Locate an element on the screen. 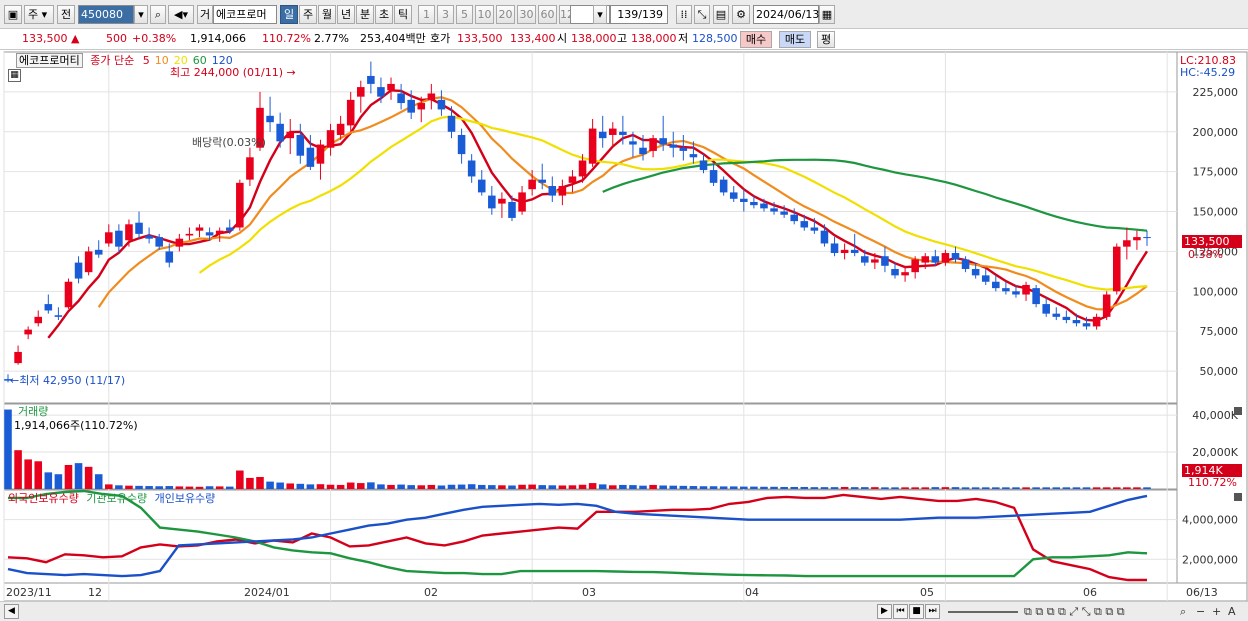 Image resolution: width=1248 pixels, height=621 pixels. zoom-out-icon: − is located at coordinates (1200, 611).